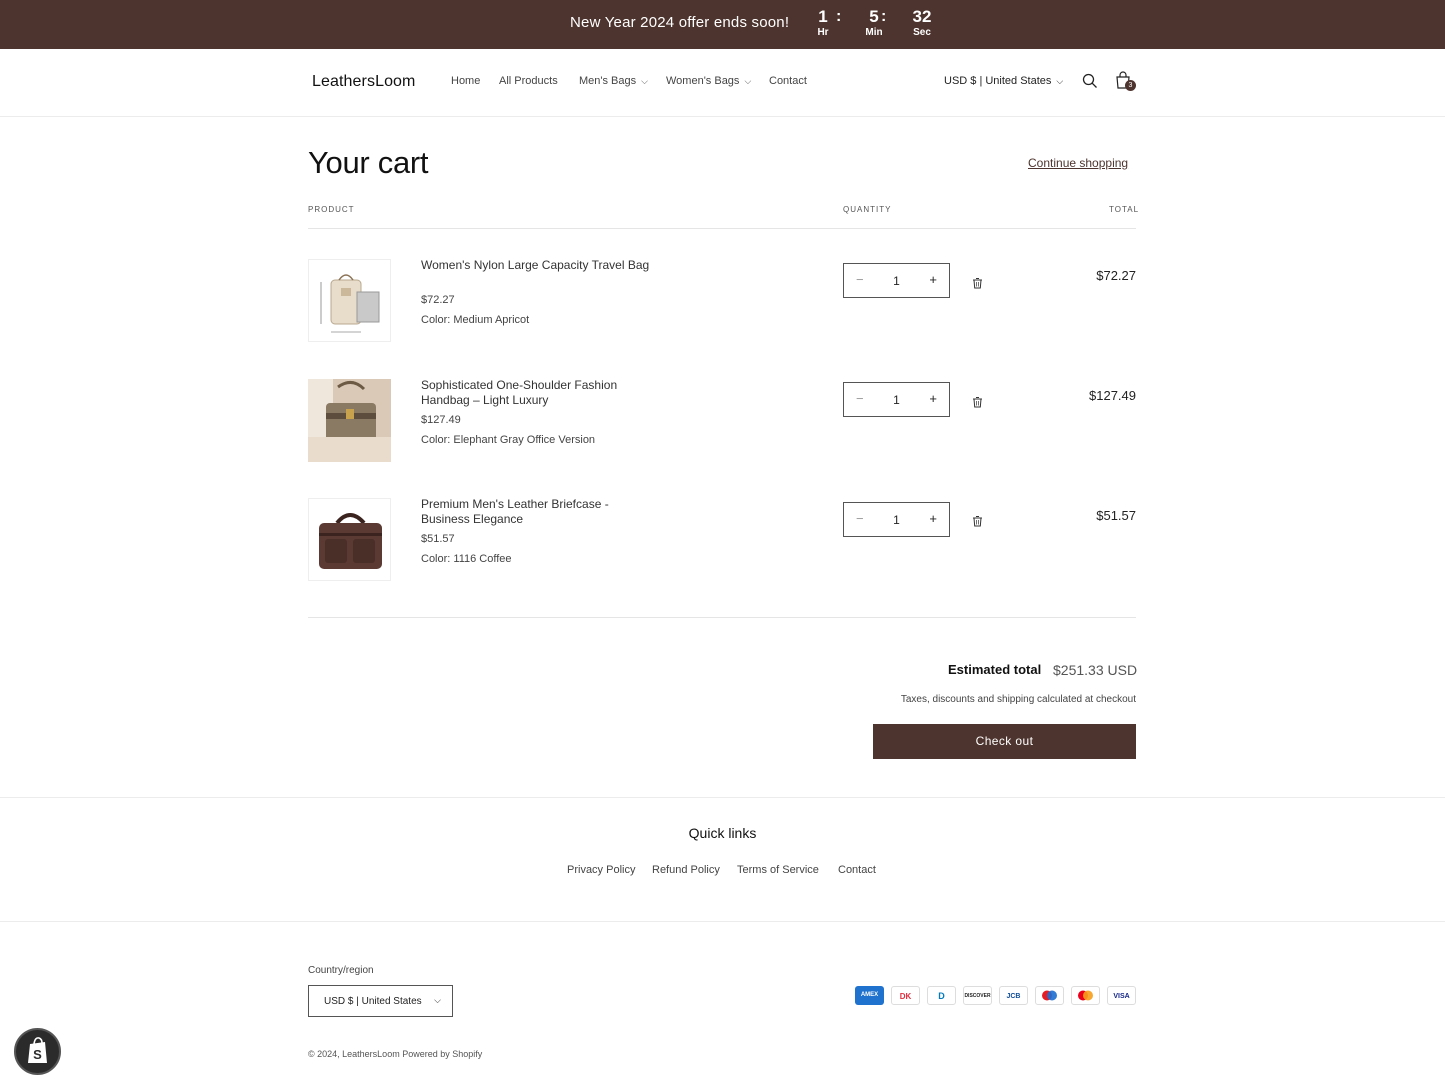 The height and width of the screenshot is (1089, 1445). I want to click on product-image-travel-bag, so click(349, 300).